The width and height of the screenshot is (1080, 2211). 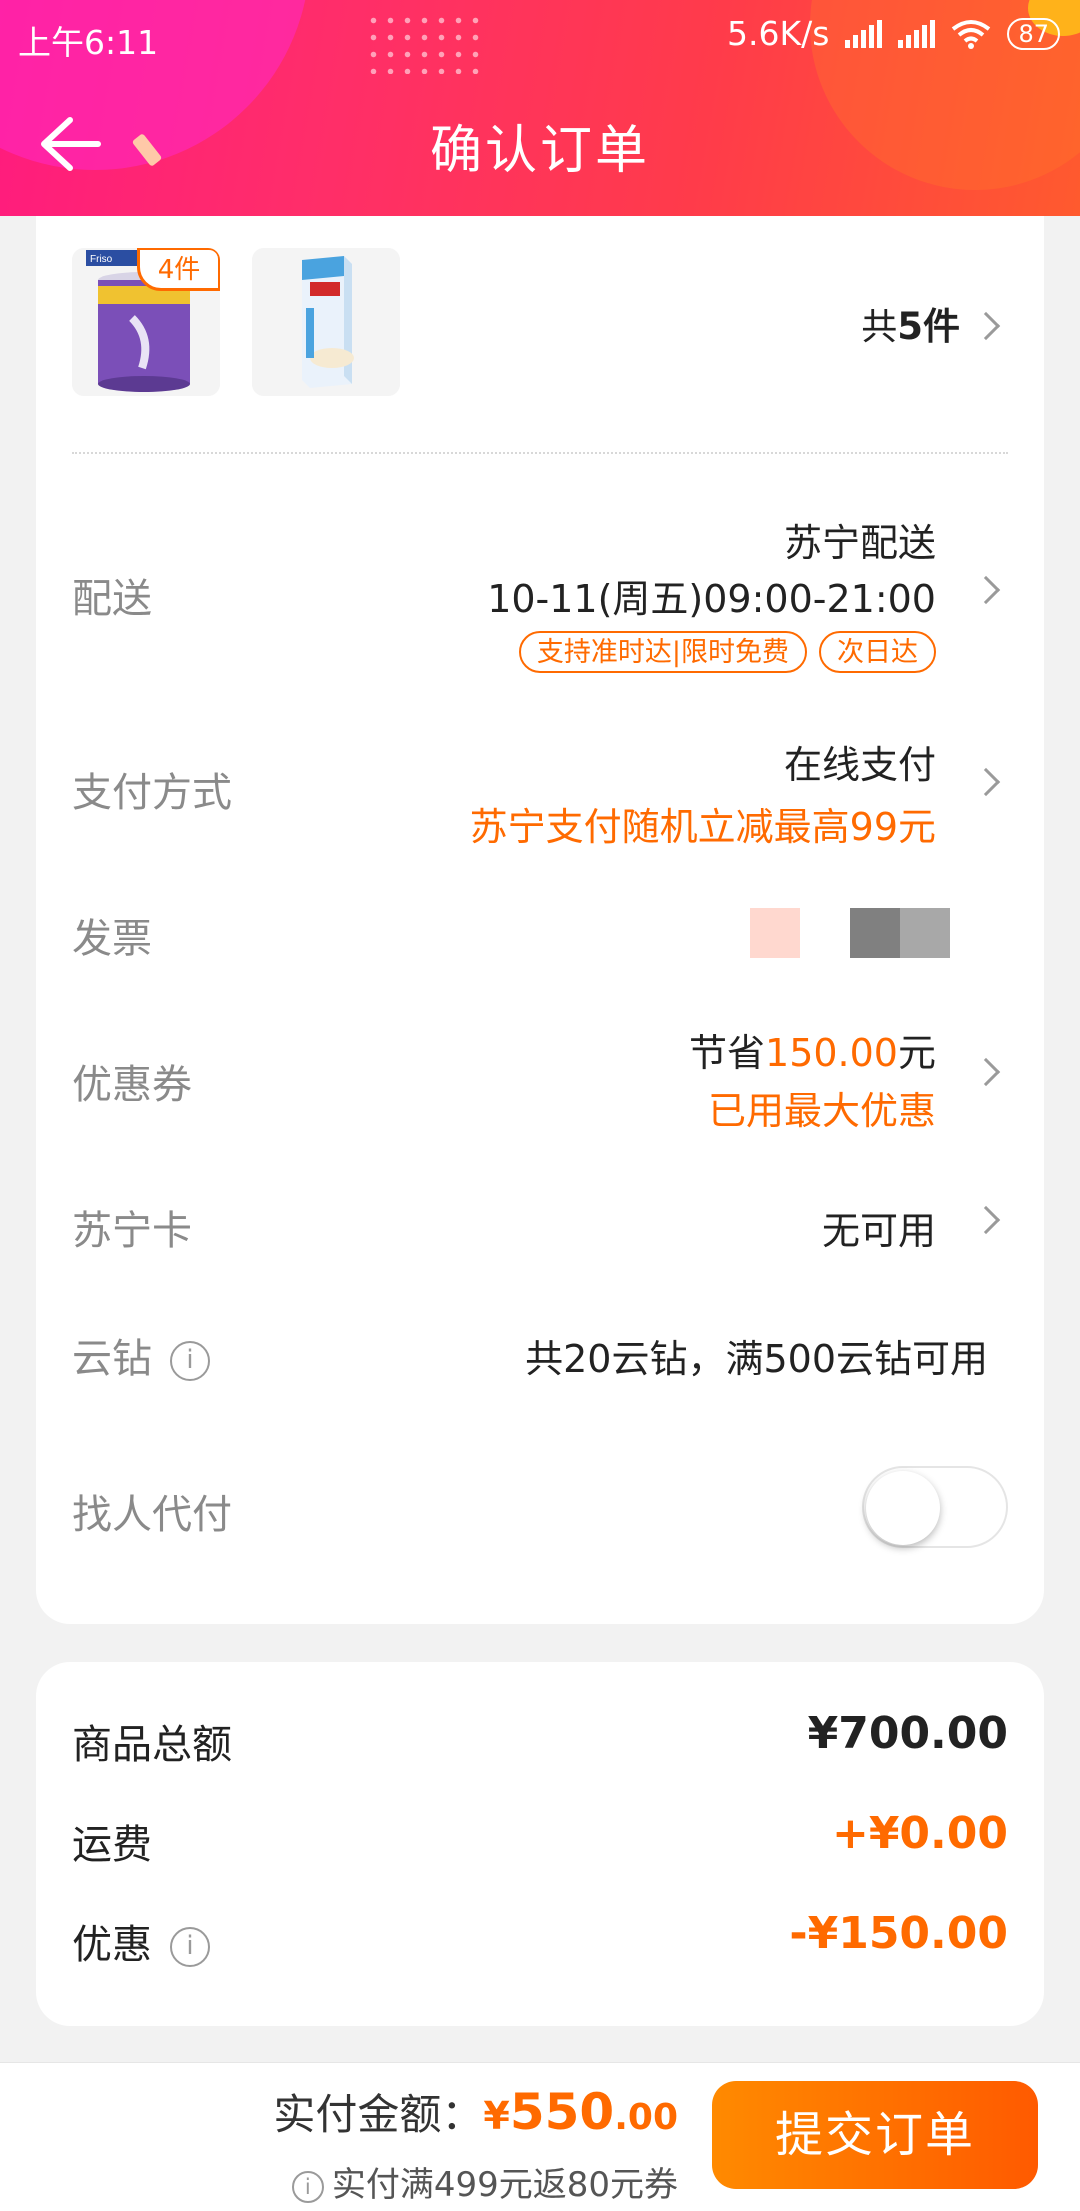 I want to click on discount-value: -¥150.00, so click(x=898, y=1933).